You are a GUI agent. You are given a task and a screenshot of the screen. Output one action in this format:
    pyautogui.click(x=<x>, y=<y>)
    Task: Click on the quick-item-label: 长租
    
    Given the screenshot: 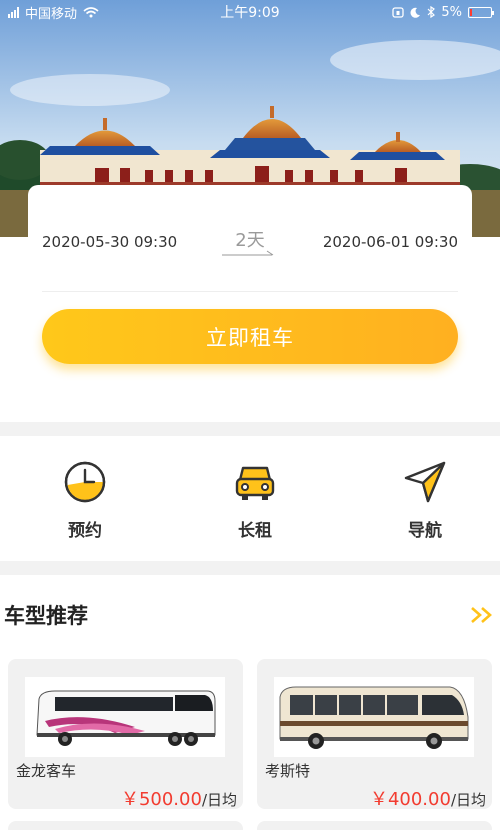 What is the action you would take?
    pyautogui.click(x=255, y=531)
    